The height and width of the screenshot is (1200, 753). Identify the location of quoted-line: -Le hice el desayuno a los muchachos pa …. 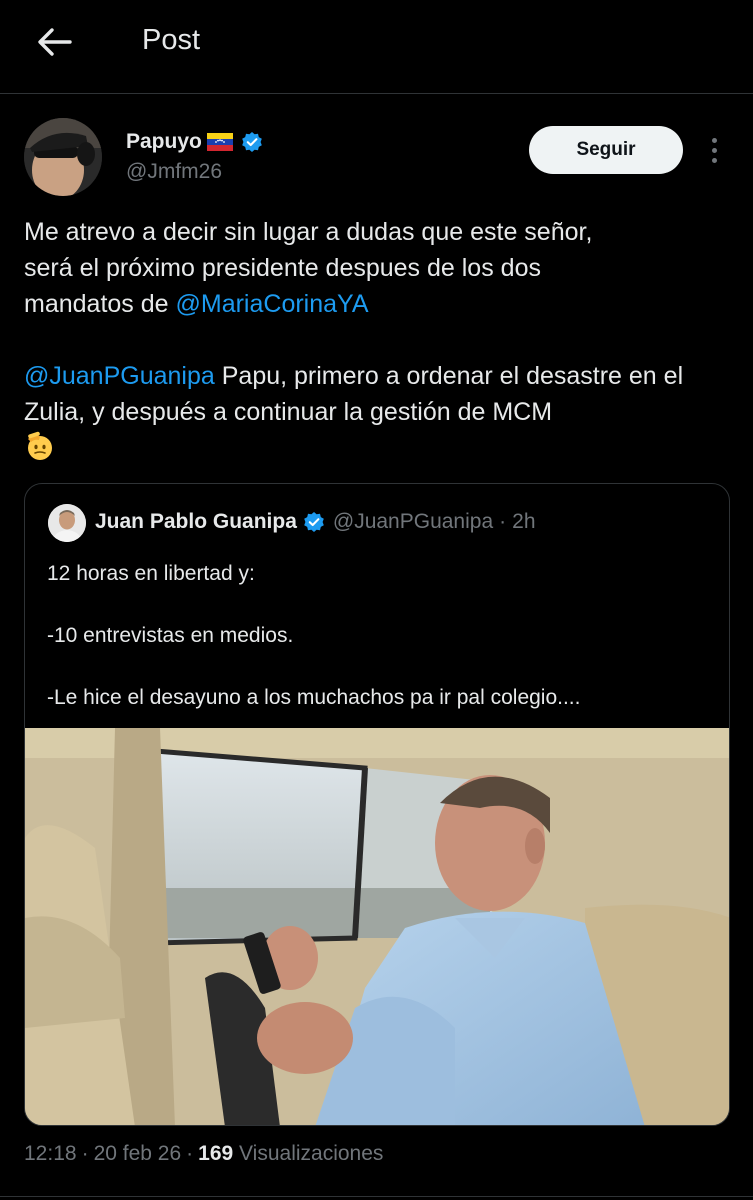
(314, 697).